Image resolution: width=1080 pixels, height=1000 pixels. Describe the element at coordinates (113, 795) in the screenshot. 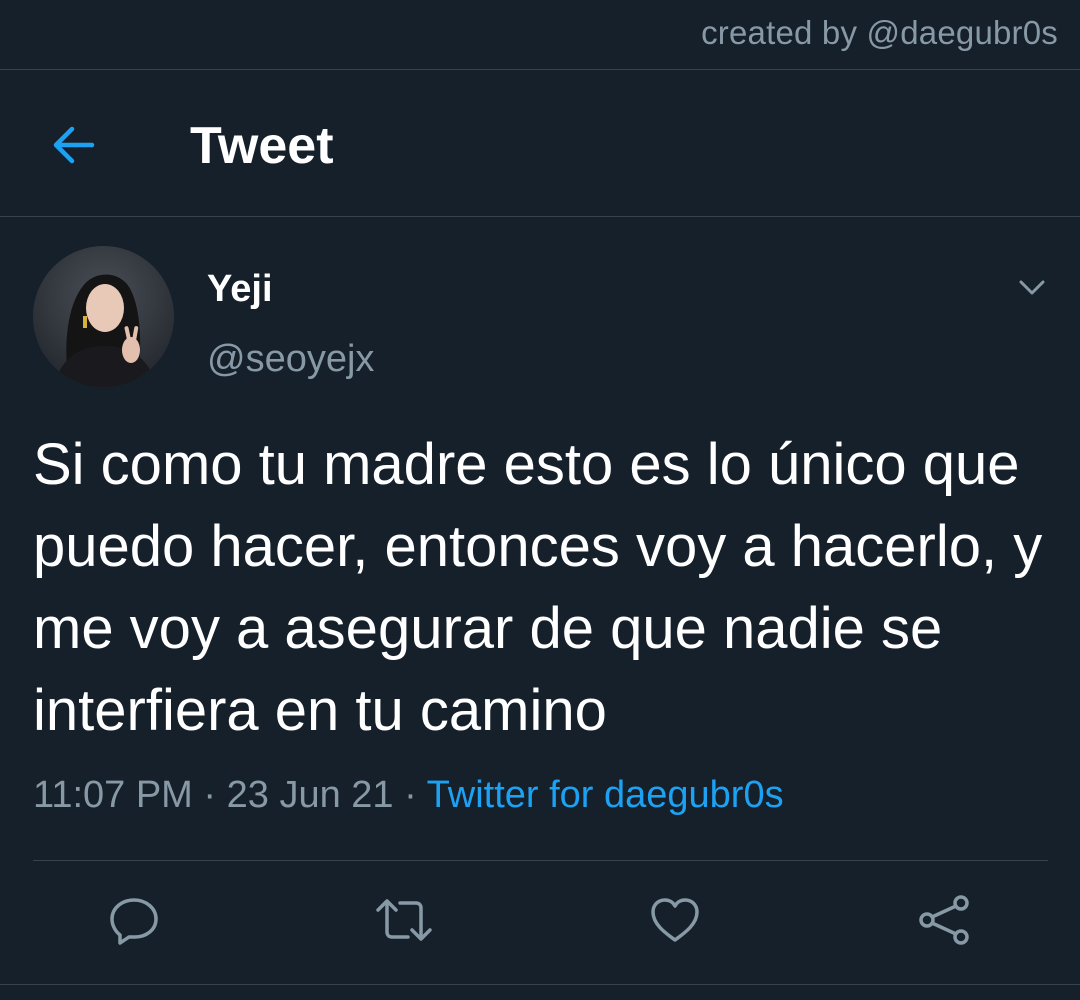

I see `tweet-time: 11:07 PM` at that location.